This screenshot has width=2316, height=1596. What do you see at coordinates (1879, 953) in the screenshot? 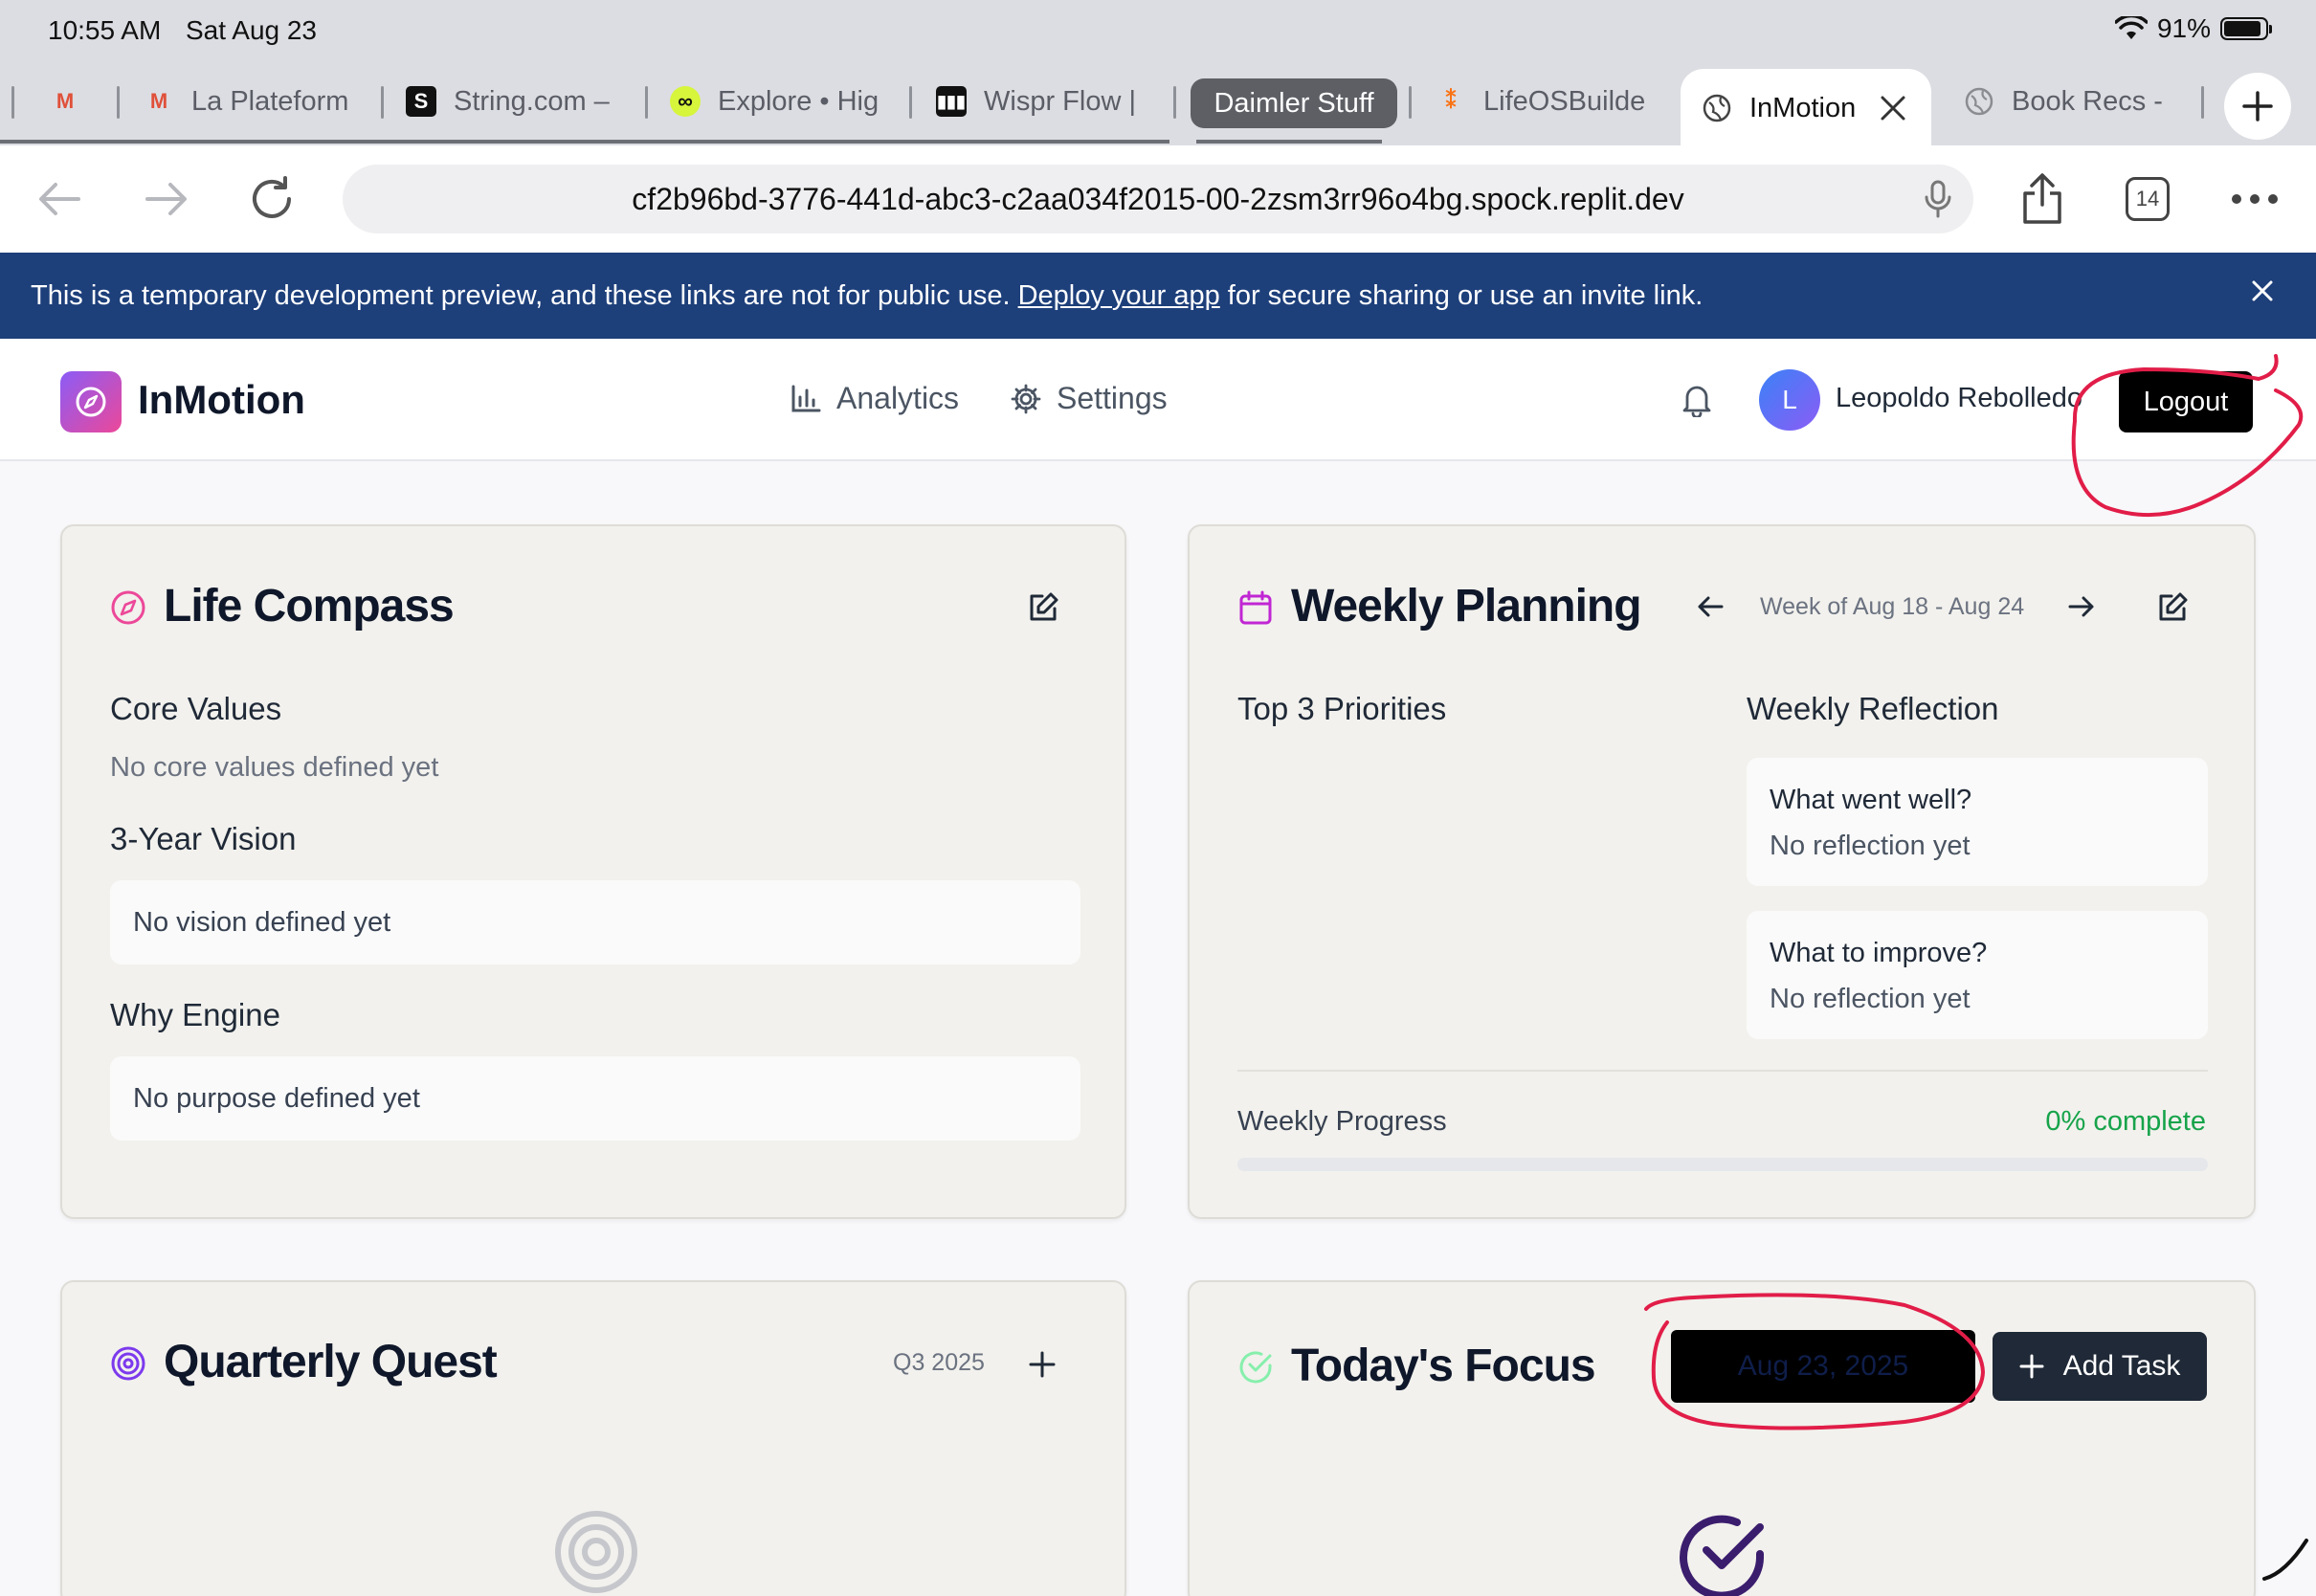
I see `improve-label: What to improve?` at bounding box center [1879, 953].